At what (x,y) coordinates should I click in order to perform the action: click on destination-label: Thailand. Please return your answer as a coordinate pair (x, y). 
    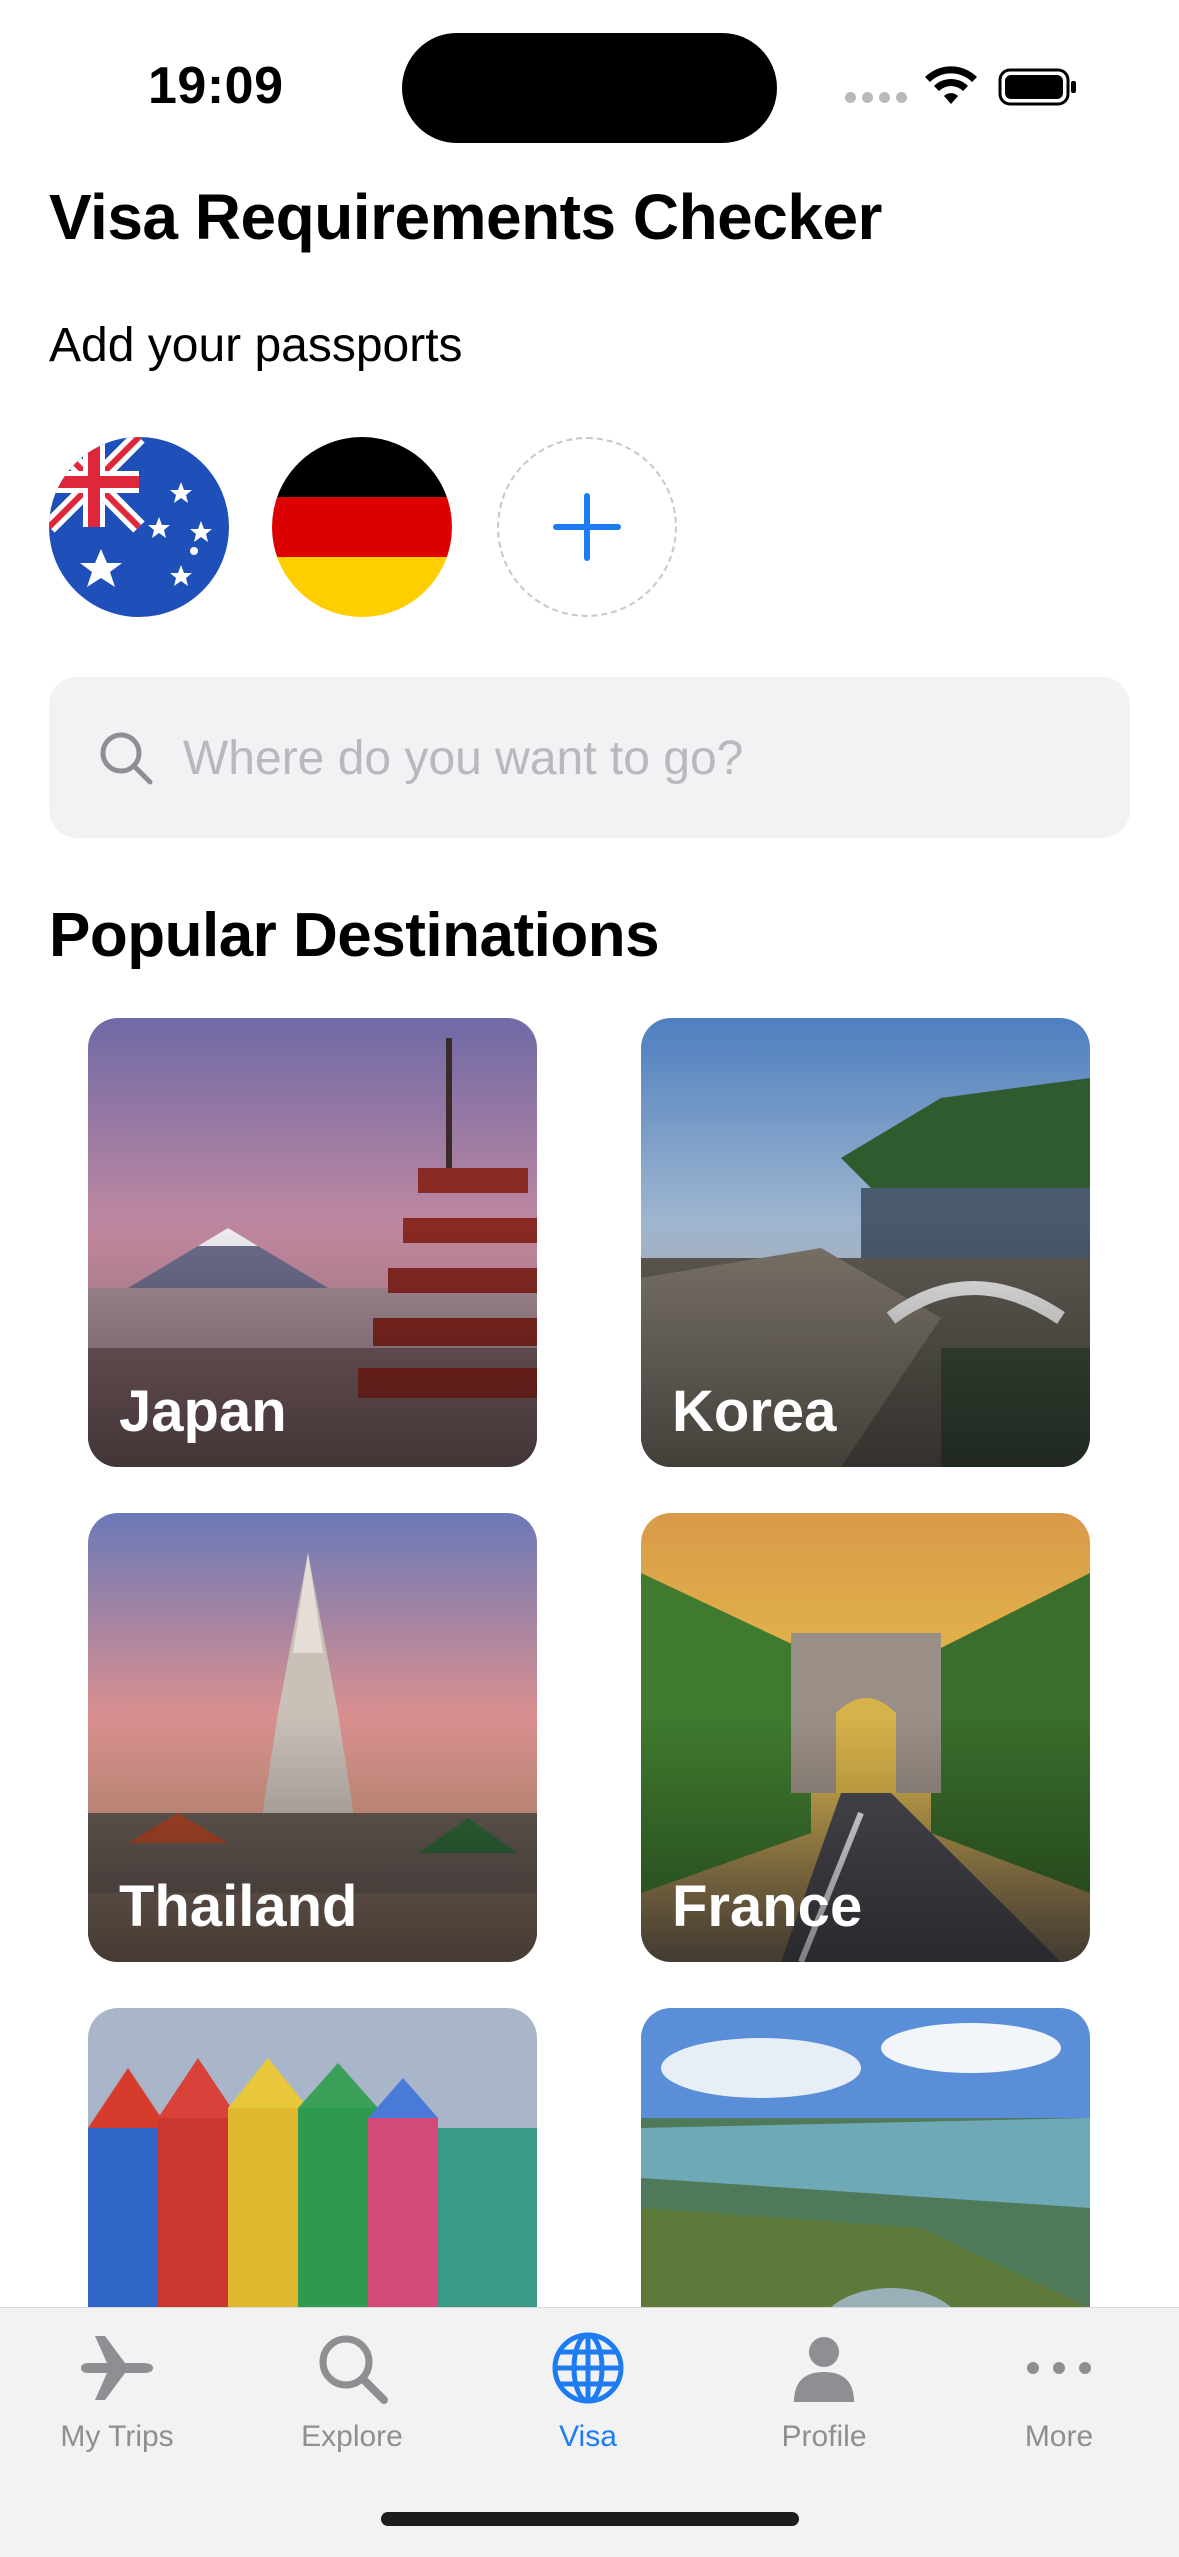
    Looking at the image, I should click on (238, 1906).